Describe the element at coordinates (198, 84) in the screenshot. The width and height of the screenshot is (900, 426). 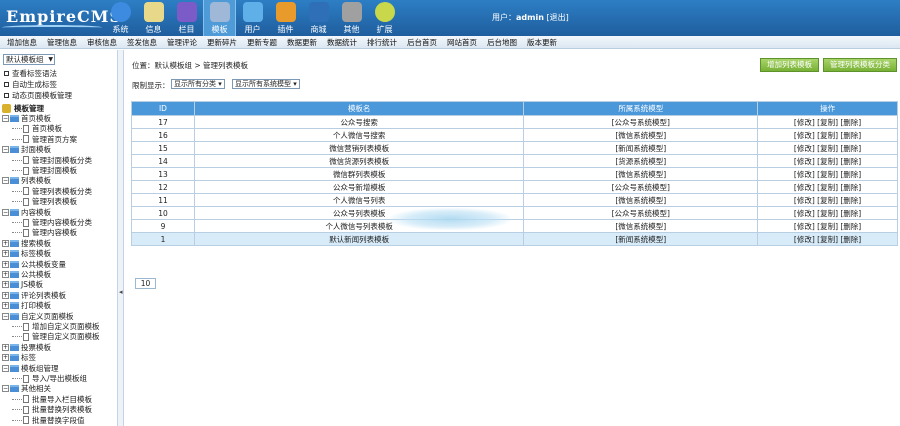
I see `category-filter-select: 显示所有分类 ▾` at that location.